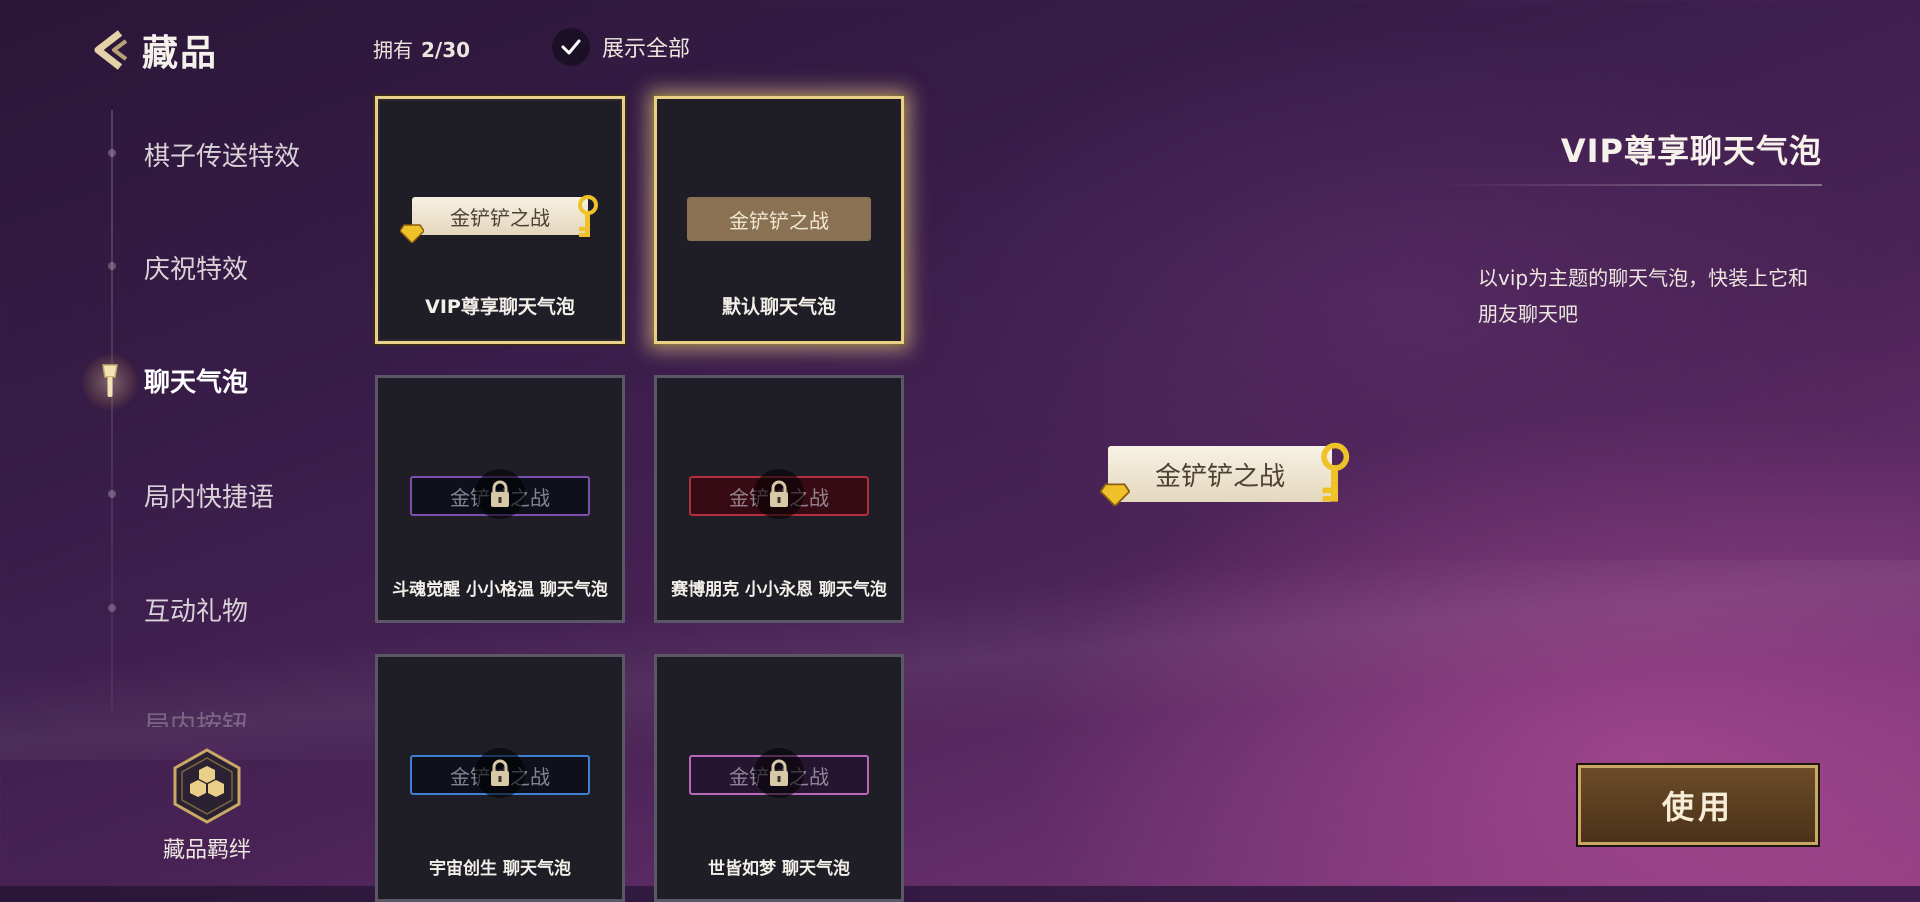  Describe the element at coordinates (112, 410) in the screenshot. I see `nav-rail` at that location.